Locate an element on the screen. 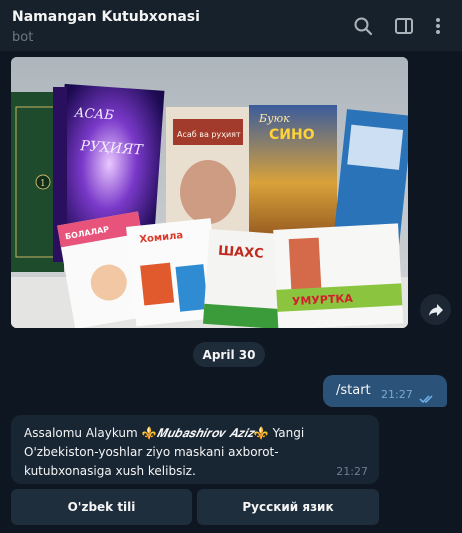  svg-text: АСАБ is located at coordinates (94, 115).